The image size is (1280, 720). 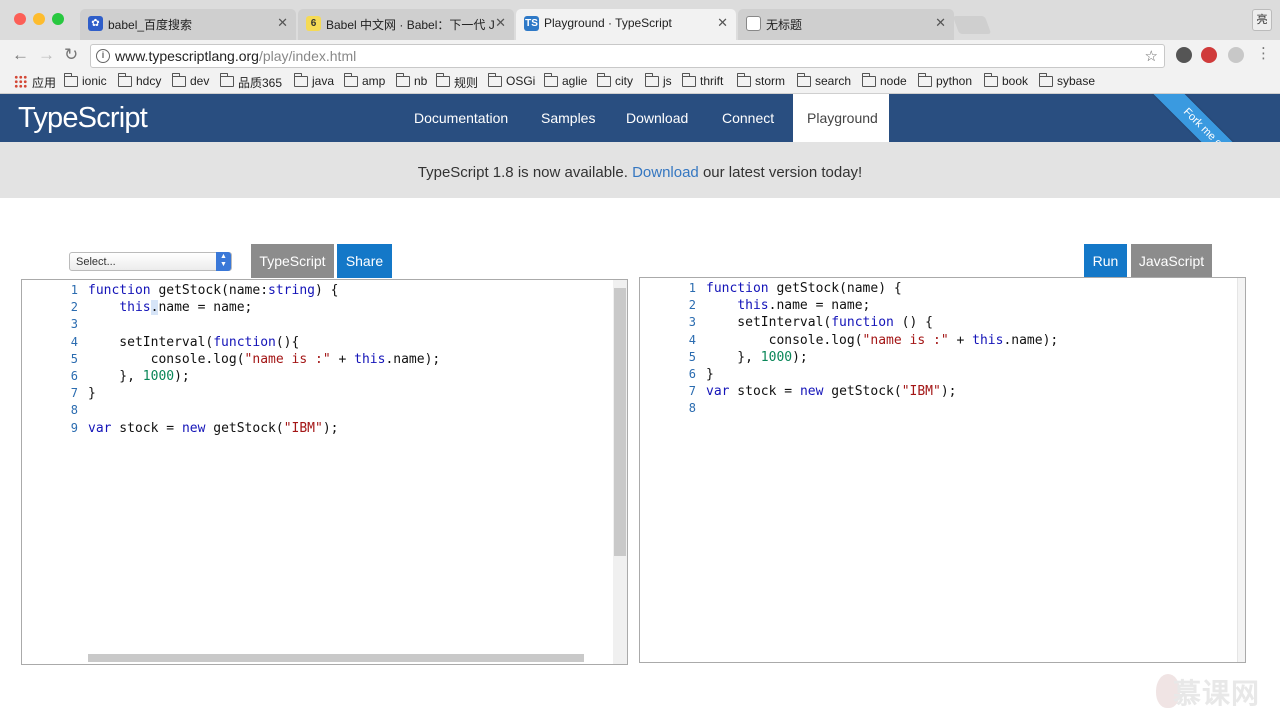 What do you see at coordinates (313, 80) in the screenshot?
I see `bookmark-folder: java` at bounding box center [313, 80].